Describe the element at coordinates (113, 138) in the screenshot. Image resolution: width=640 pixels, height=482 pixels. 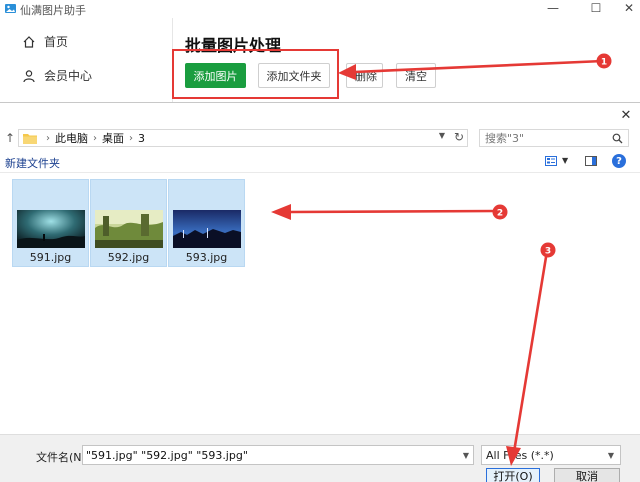
I see `breadcrumb-desktop: 桌面` at that location.